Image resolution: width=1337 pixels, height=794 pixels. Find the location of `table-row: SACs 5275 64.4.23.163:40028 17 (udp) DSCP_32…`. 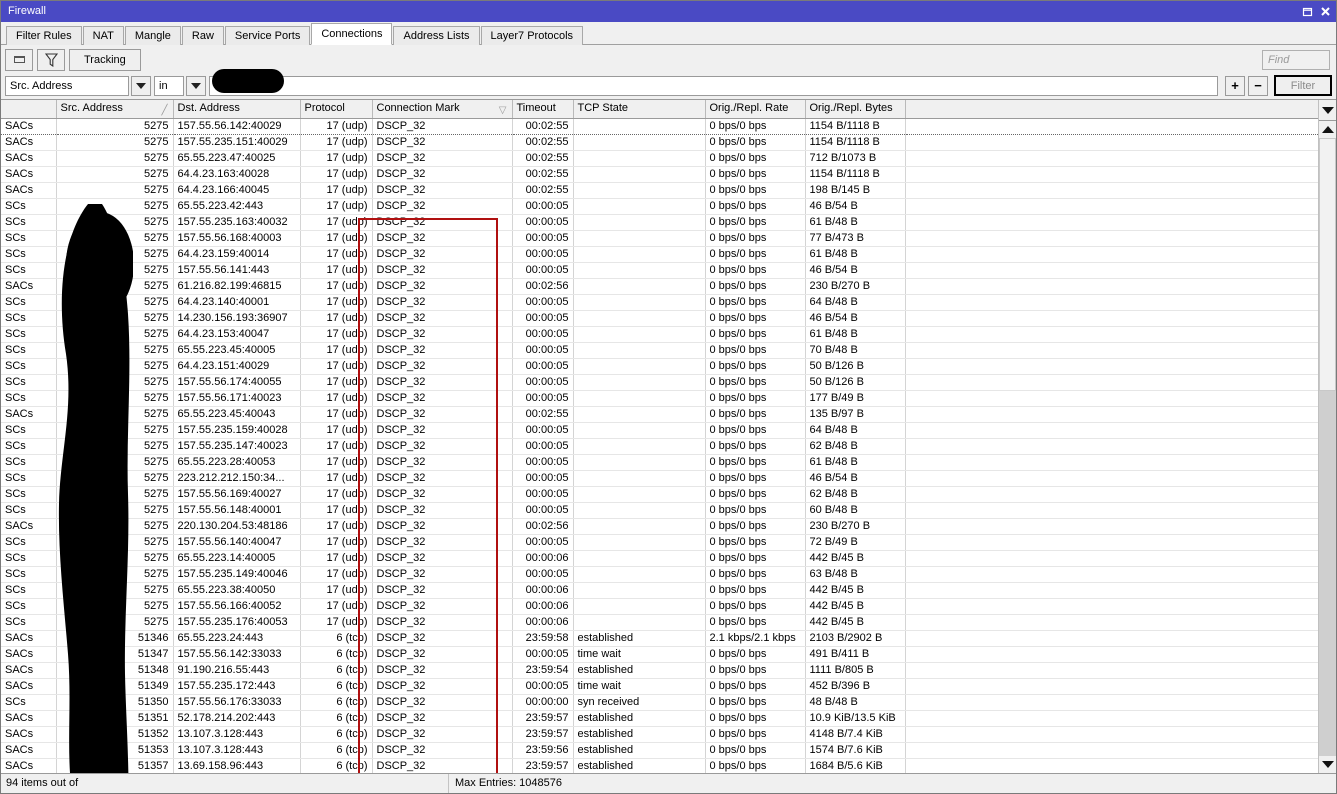

table-row: SACs 5275 64.4.23.163:40028 17 (udp) DSCP_32… is located at coordinates (659, 174).